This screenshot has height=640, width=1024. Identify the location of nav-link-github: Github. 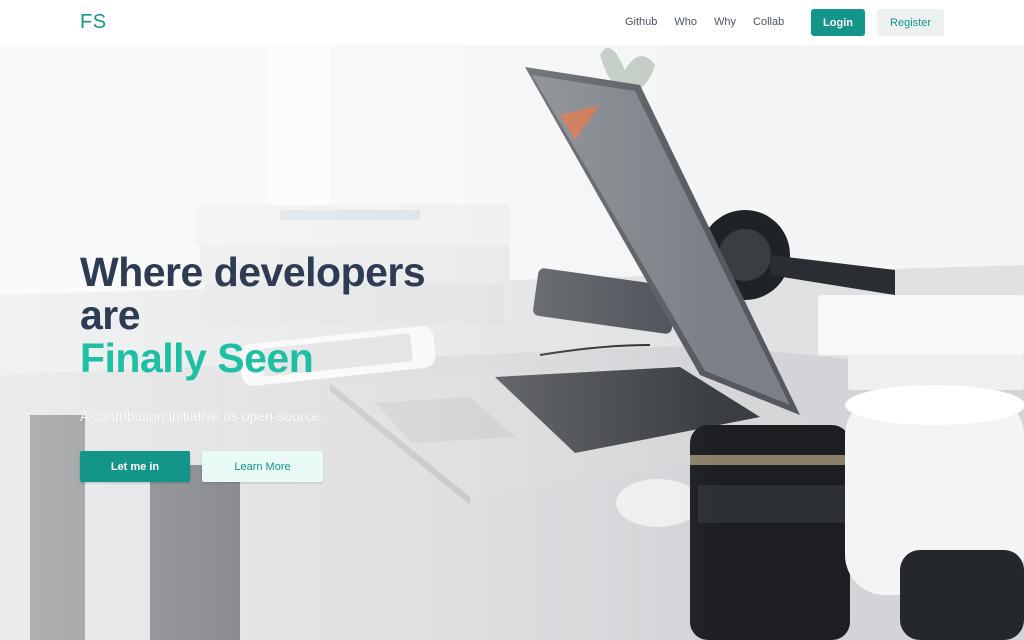
(641, 22).